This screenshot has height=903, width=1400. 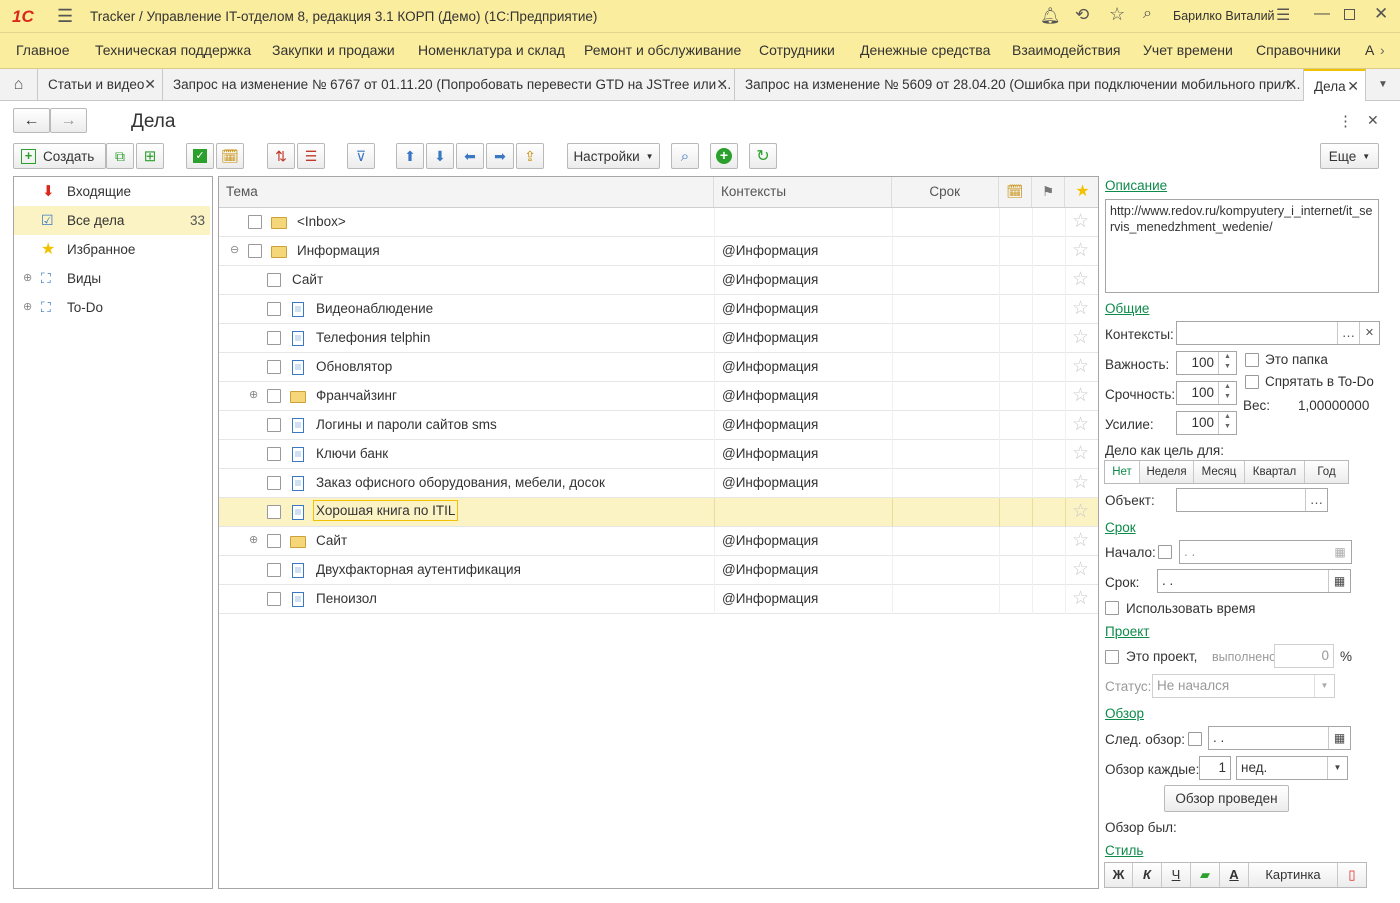 What do you see at coordinates (1215, 768) in the screenshot?
I see `review-every-field: 1` at bounding box center [1215, 768].